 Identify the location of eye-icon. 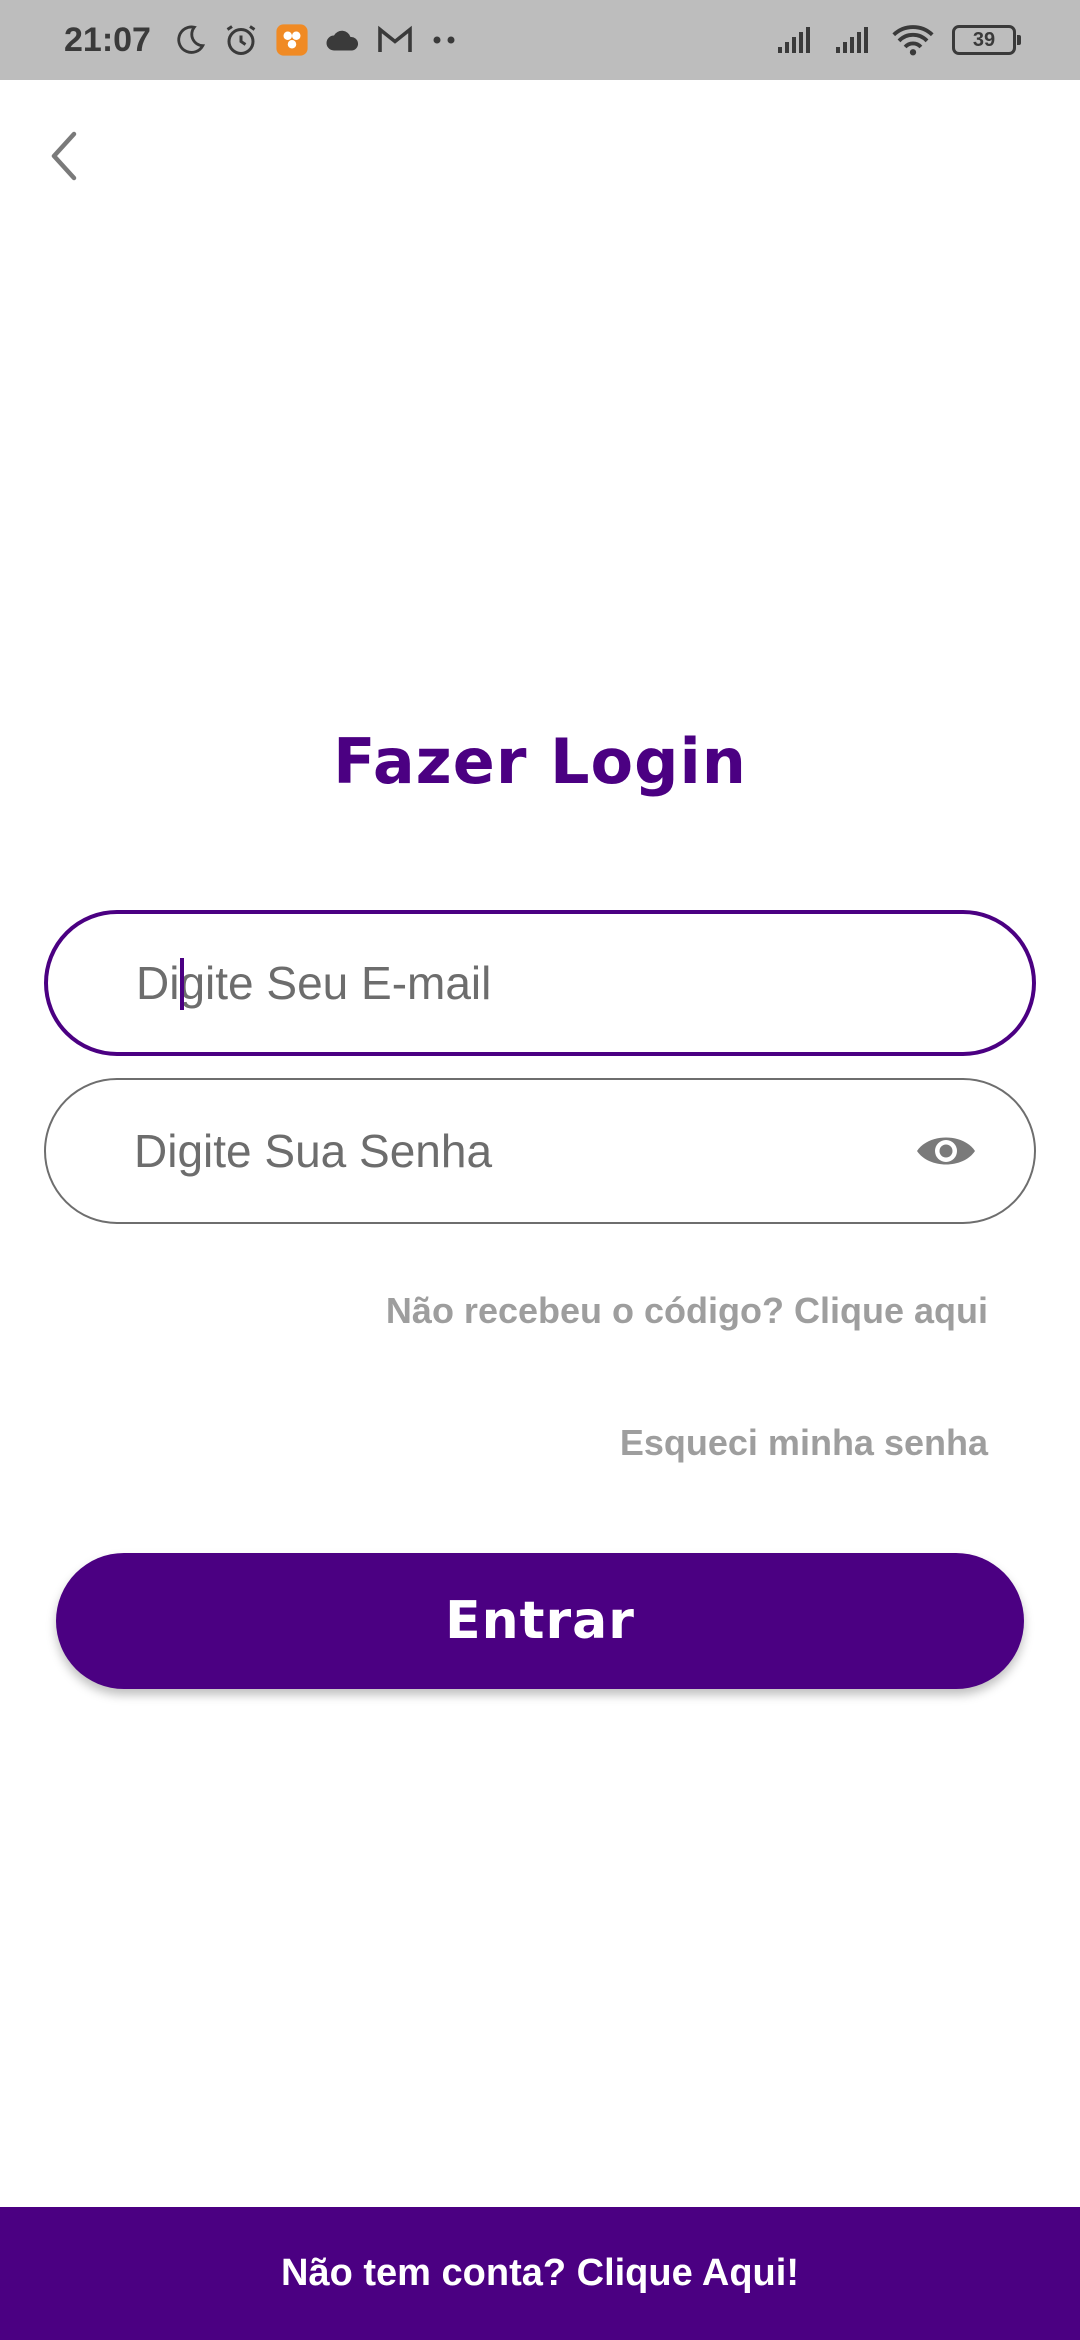
(946, 1151).